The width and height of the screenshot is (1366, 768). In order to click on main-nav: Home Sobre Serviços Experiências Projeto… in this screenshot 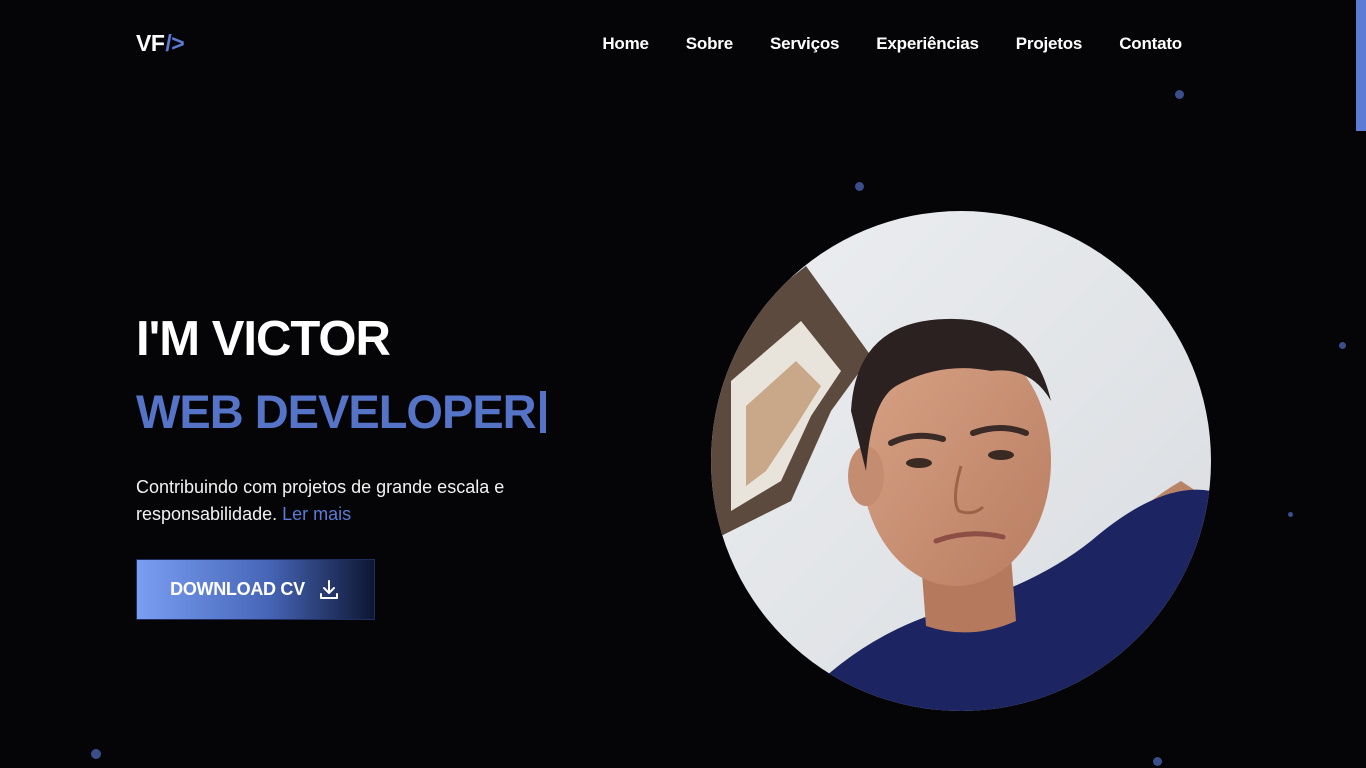, I will do `click(892, 44)`.